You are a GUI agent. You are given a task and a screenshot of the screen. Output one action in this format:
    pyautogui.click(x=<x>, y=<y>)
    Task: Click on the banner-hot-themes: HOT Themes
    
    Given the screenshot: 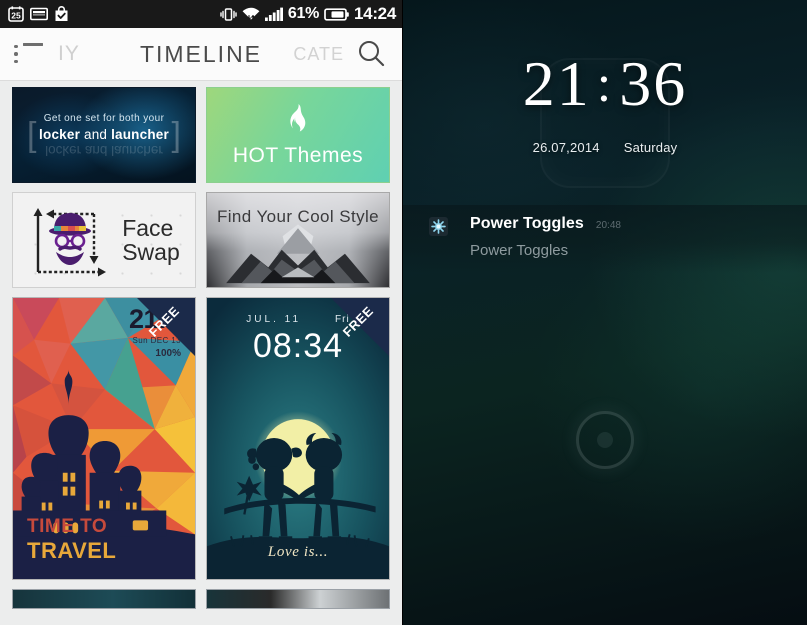 What is the action you would take?
    pyautogui.click(x=298, y=135)
    